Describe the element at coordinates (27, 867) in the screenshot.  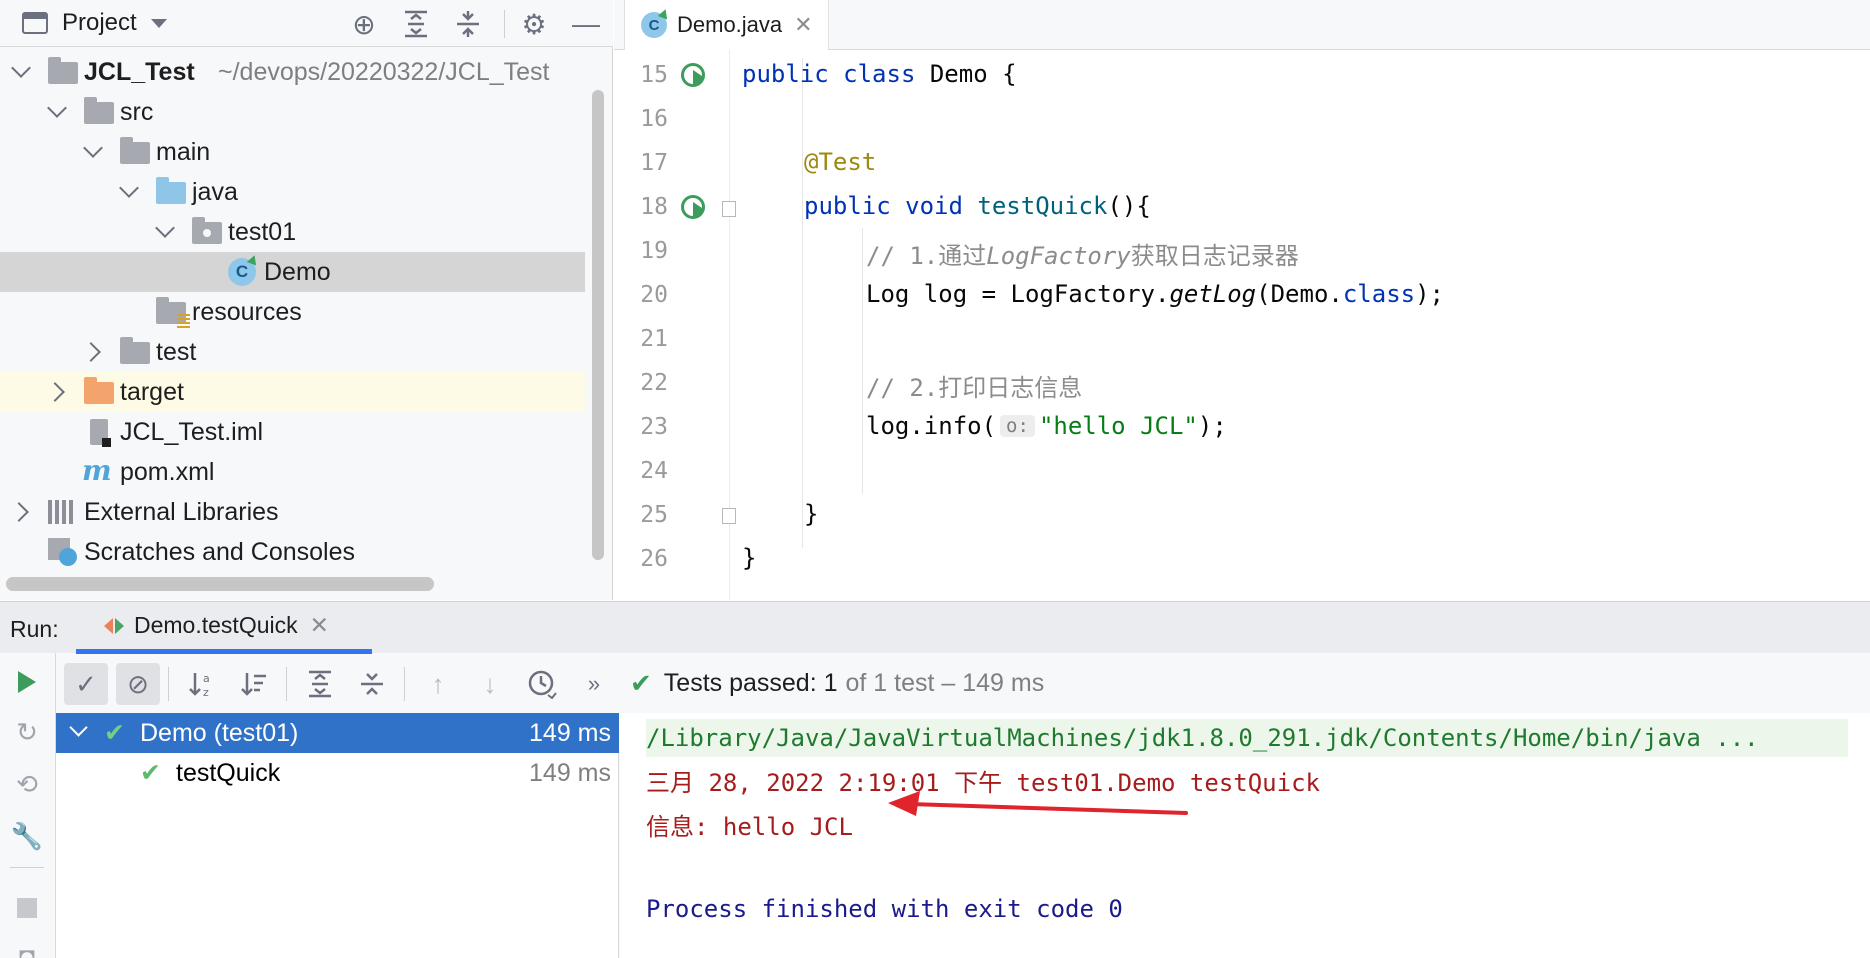
I see `side-divider` at that location.